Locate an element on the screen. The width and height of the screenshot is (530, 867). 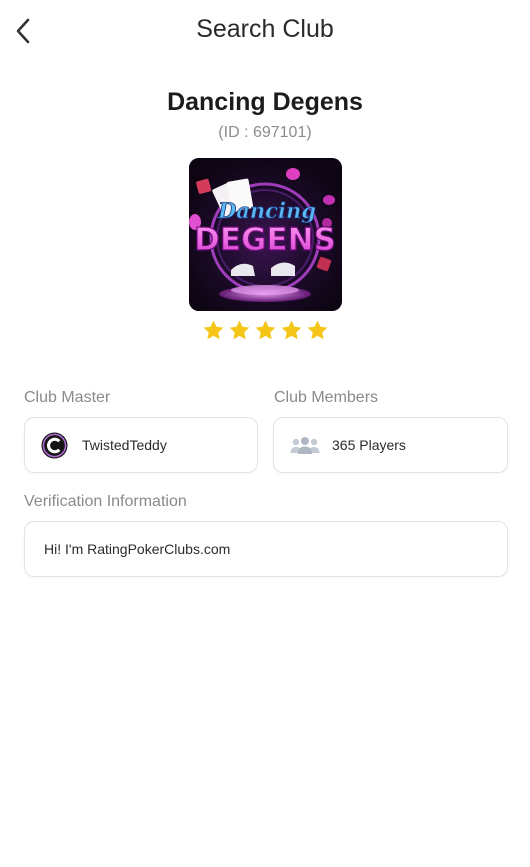
club-members-count: 365 Players is located at coordinates (369, 445).